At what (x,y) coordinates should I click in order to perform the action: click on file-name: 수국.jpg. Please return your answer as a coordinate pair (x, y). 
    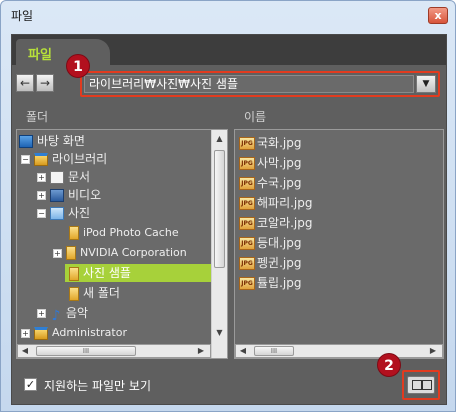
    Looking at the image, I should click on (279, 183).